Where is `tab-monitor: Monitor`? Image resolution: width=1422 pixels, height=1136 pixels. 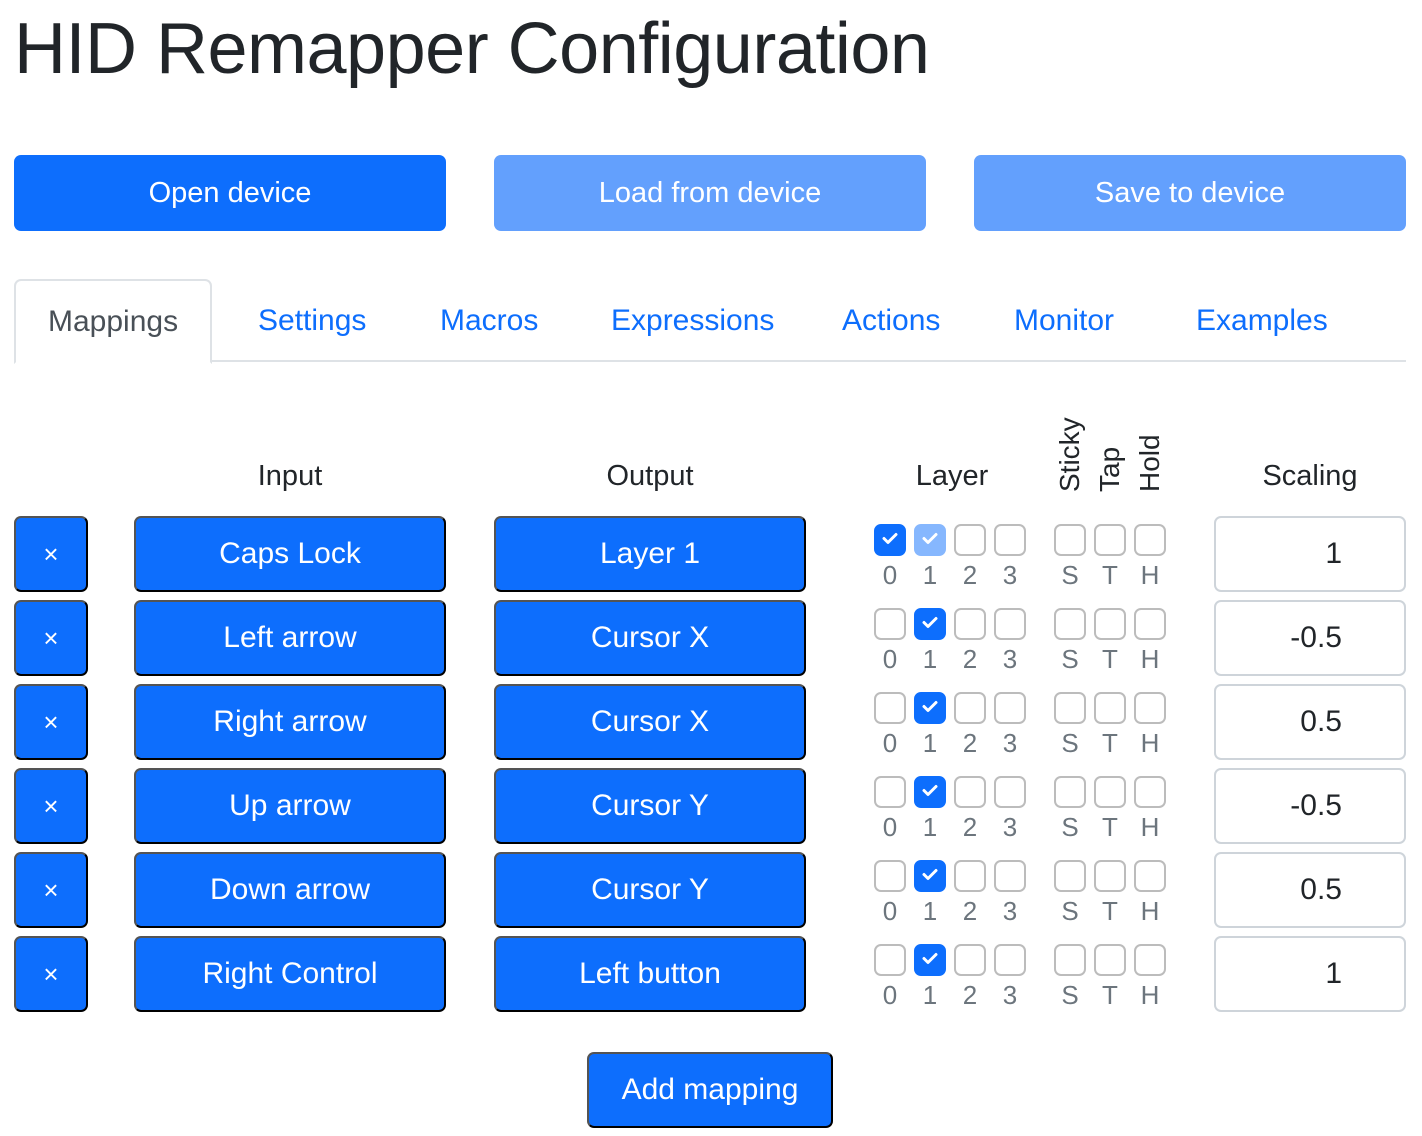
tab-monitor: Monitor is located at coordinates (1064, 320).